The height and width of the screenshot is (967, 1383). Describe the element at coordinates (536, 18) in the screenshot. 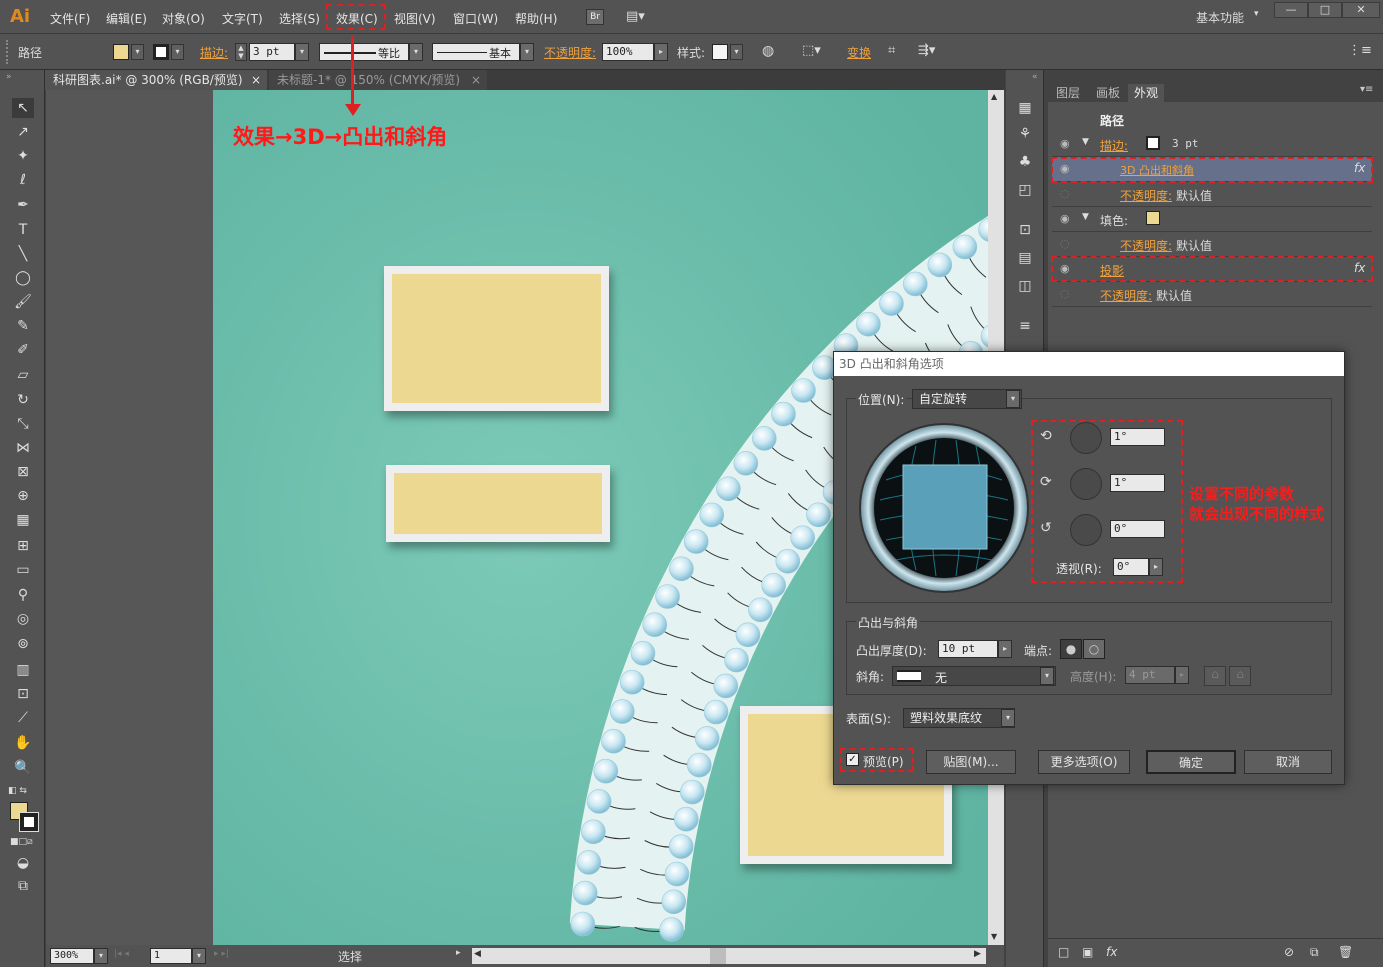

I see `menu-help: 帮助(H)` at that location.